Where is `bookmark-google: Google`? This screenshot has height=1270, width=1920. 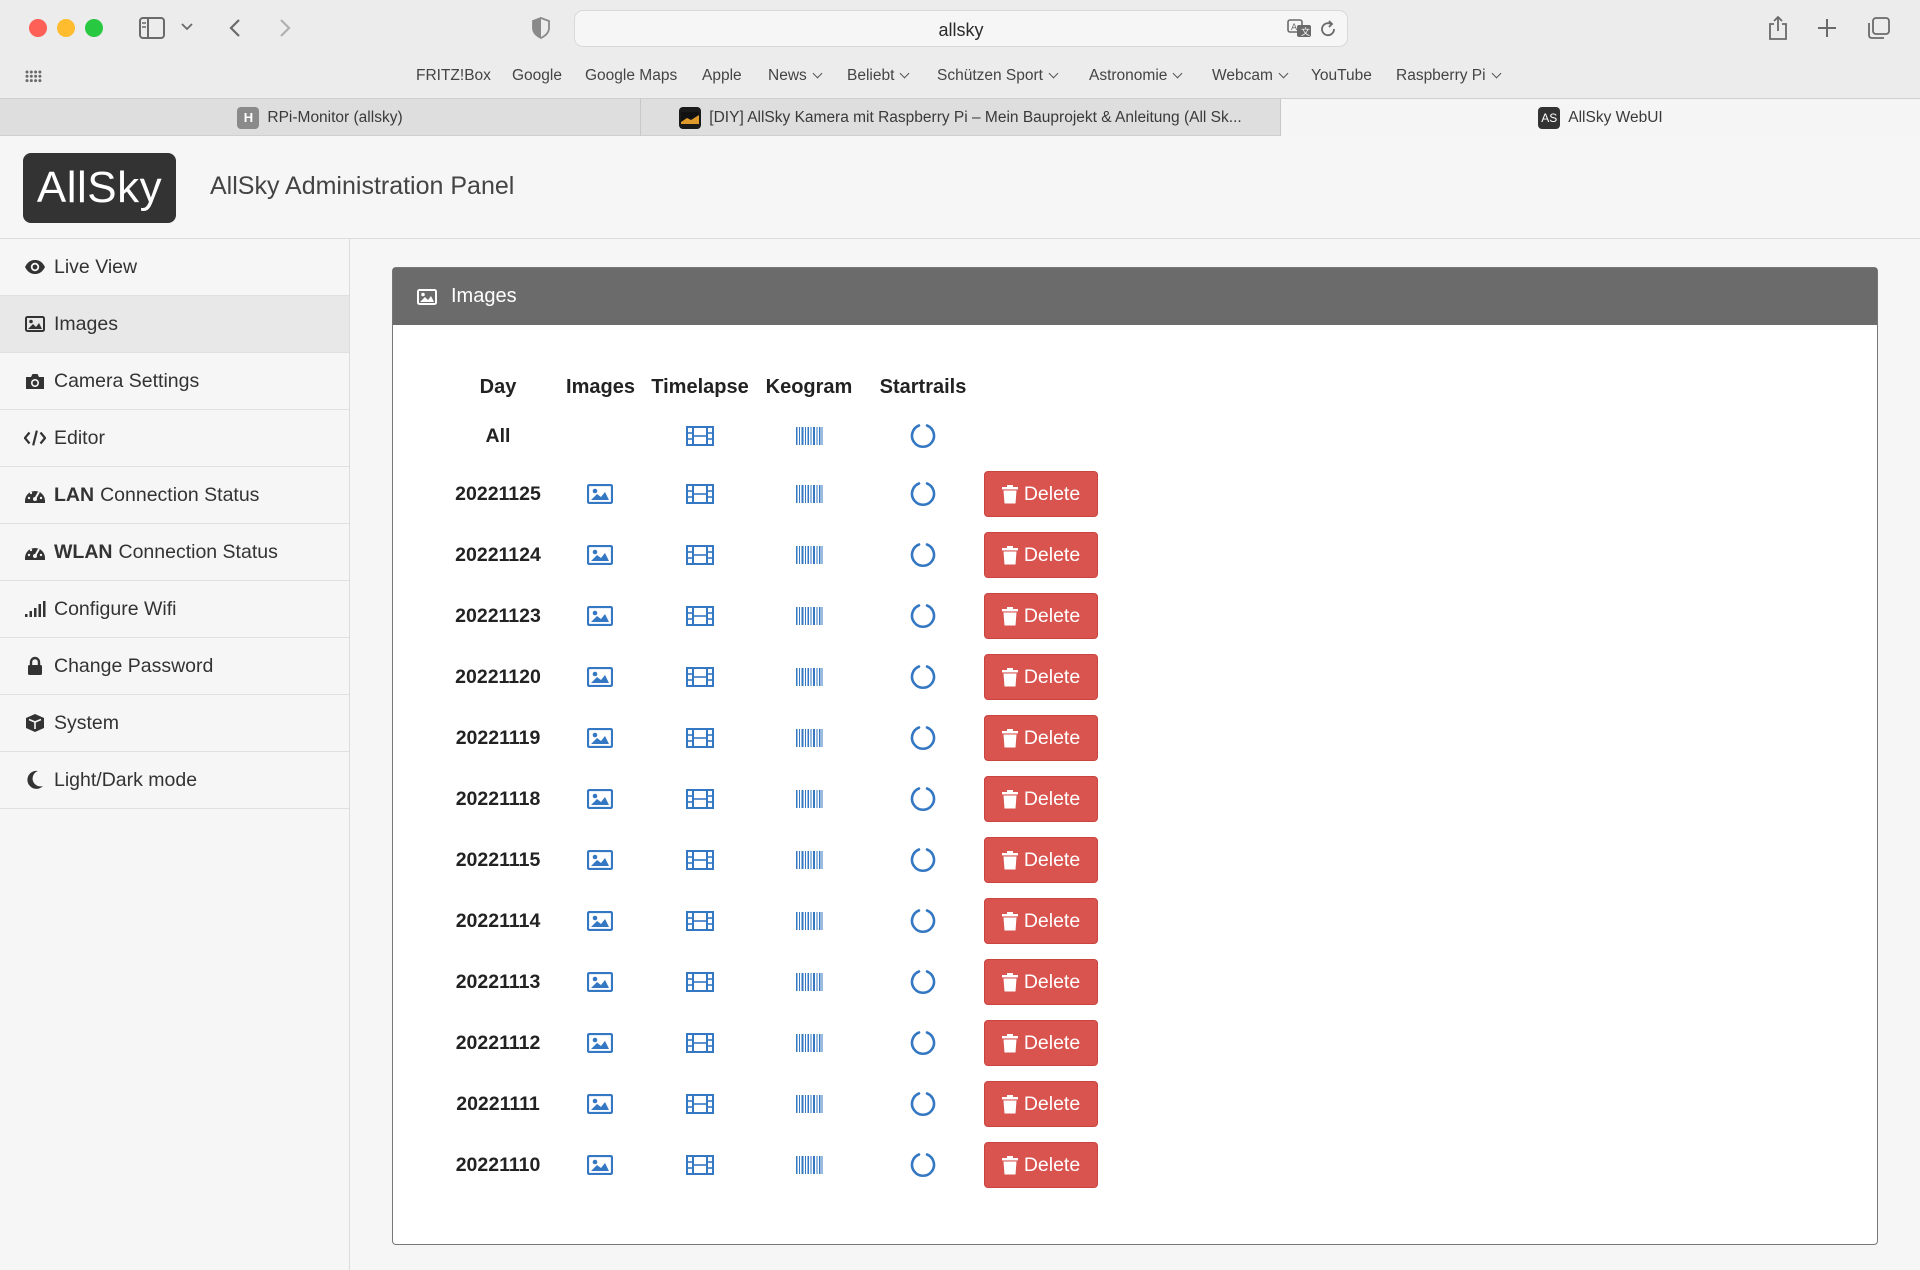
bookmark-google: Google is located at coordinates (537, 76).